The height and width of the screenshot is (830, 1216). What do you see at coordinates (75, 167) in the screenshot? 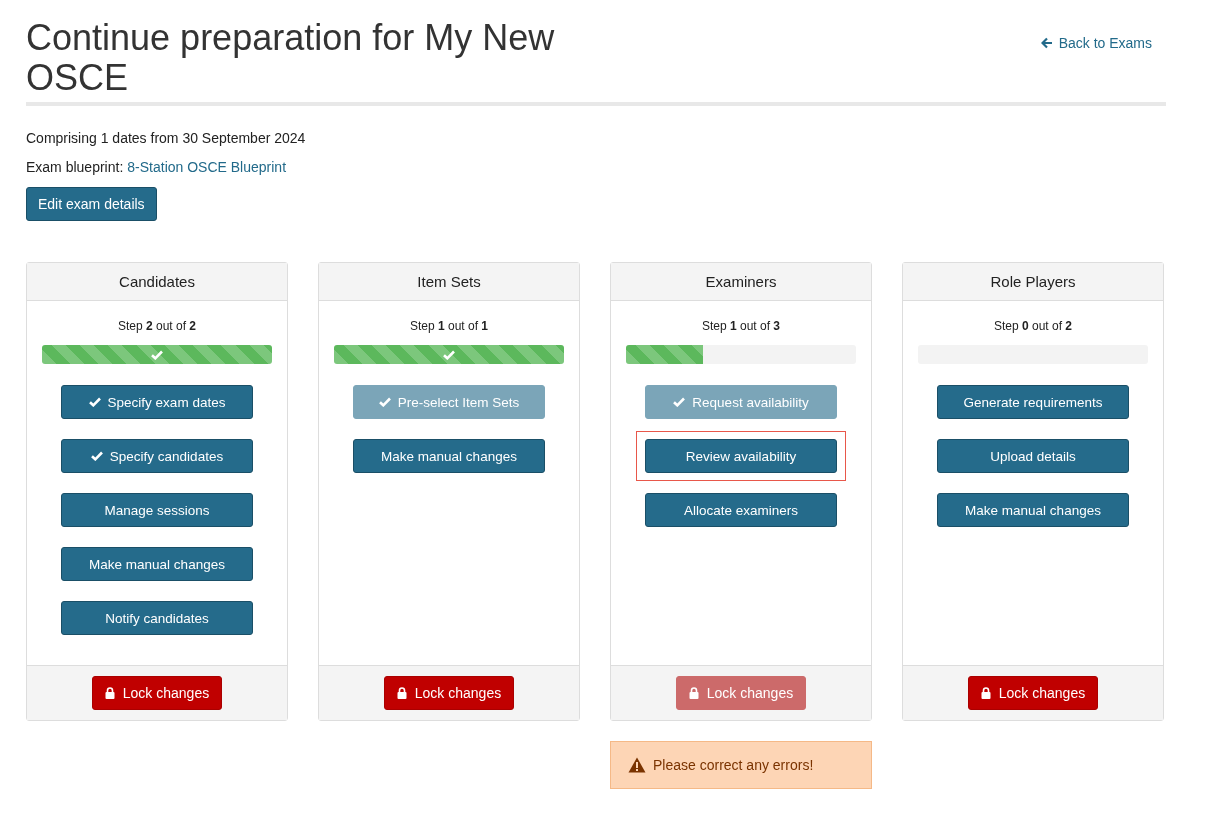
I see `blueprint-label: Exam blueprint:` at bounding box center [75, 167].